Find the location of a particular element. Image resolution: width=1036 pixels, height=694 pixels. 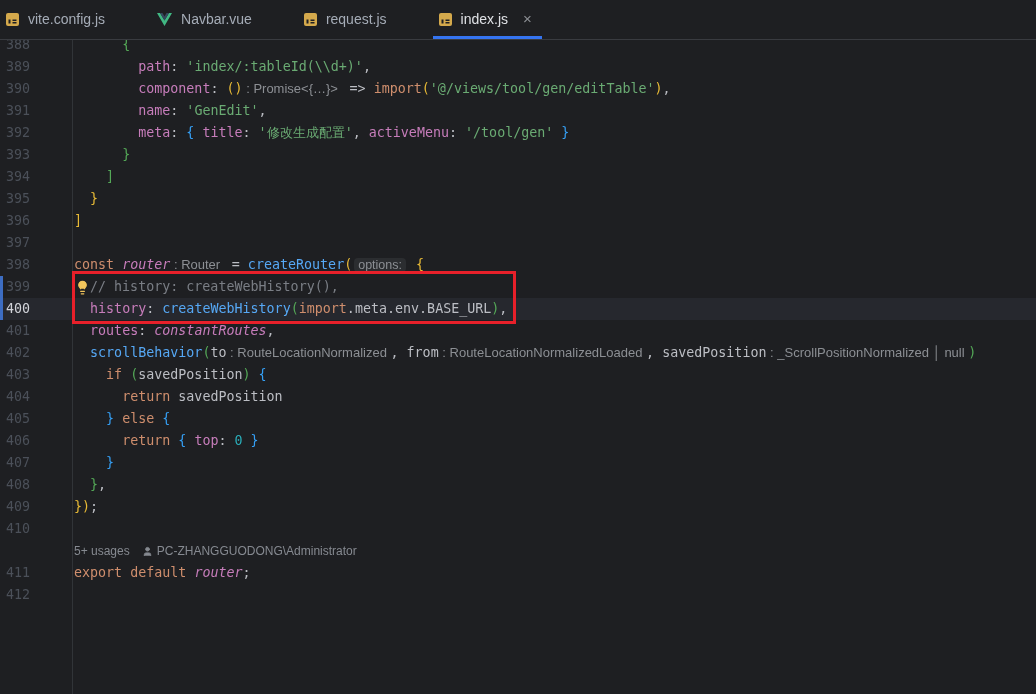

vue-logo-icon is located at coordinates (165, 19).